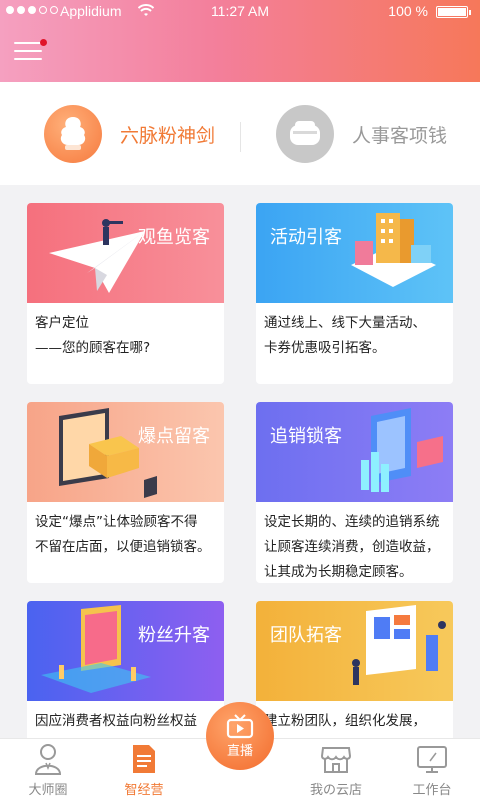 The height and width of the screenshot is (800, 480). I want to click on mobile-store-illustration, so click(96, 649).